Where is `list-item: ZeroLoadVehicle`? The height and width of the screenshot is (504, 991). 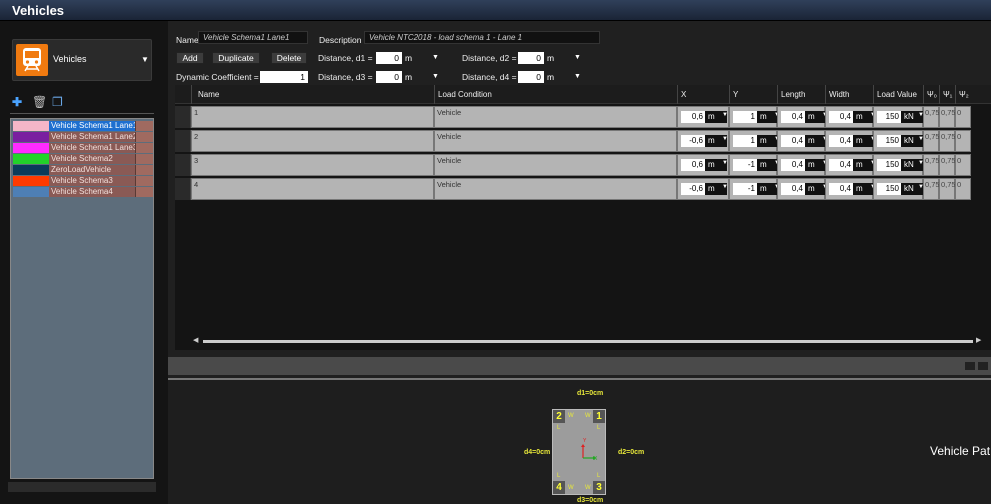 list-item: ZeroLoadVehicle is located at coordinates (83, 170).